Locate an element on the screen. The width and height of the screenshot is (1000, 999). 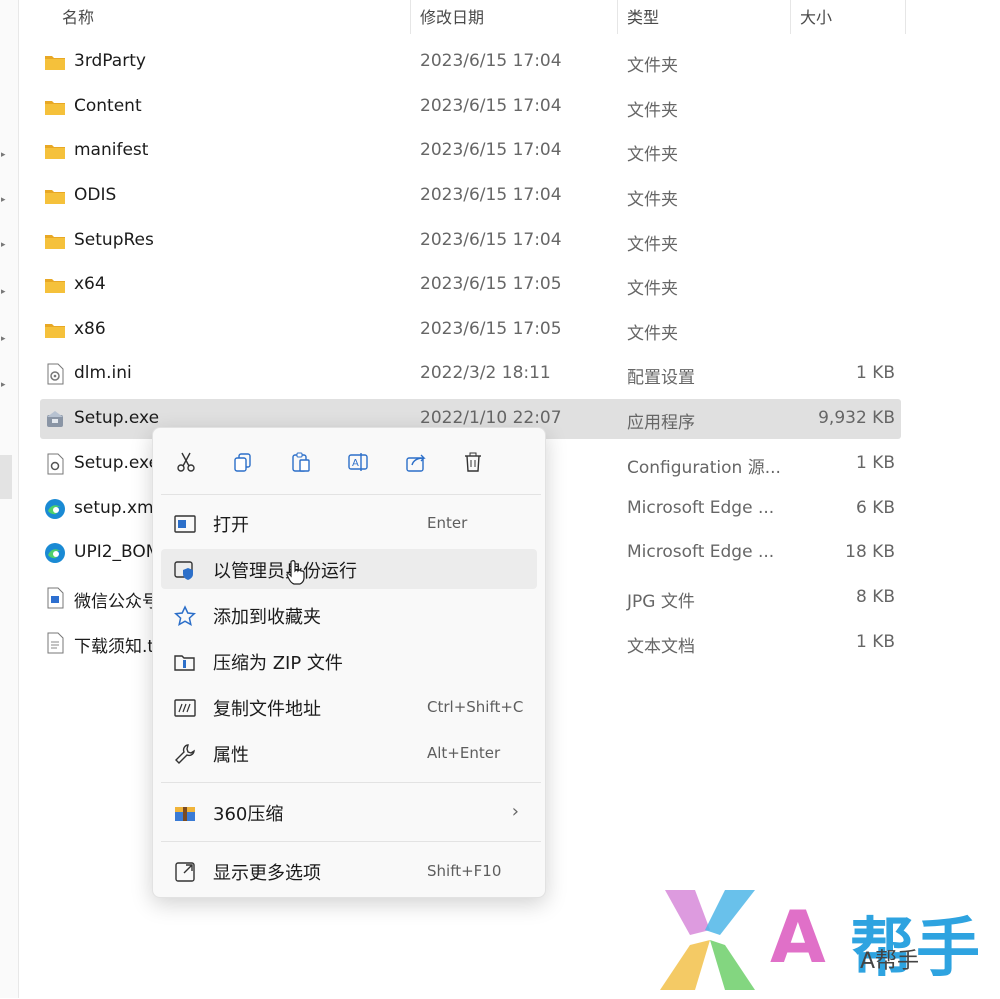
menu-item-add-favorites: 添加到收藏夹 is located at coordinates (349, 615).